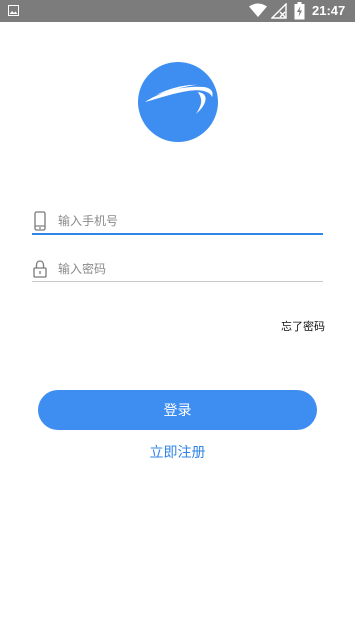  I want to click on password-field, so click(177, 270).